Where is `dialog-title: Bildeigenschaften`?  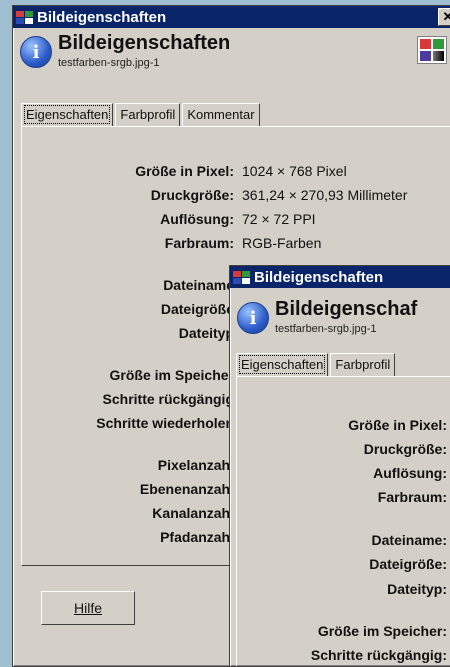
dialog-title: Bildeigenschaften is located at coordinates (144, 43).